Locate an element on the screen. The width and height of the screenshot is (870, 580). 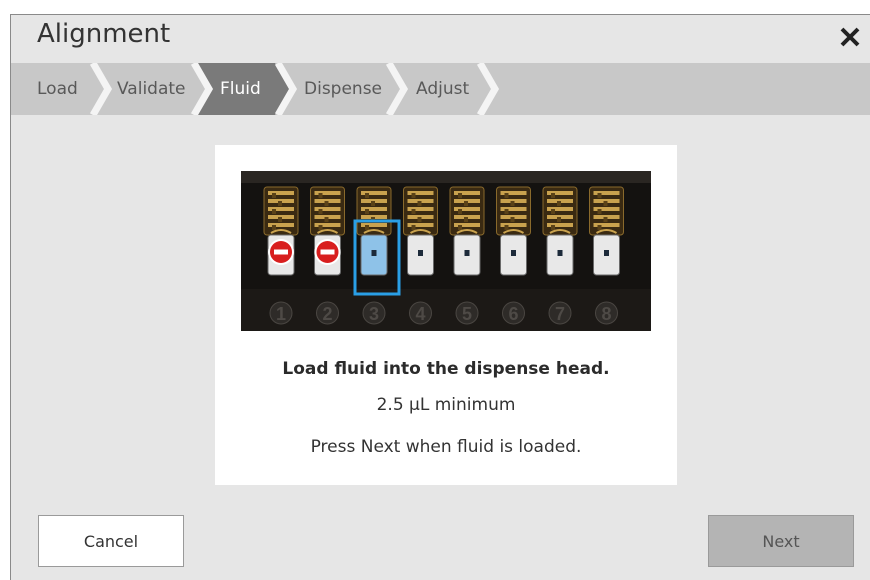
step-fluid: Fluid is located at coordinates (240, 89).